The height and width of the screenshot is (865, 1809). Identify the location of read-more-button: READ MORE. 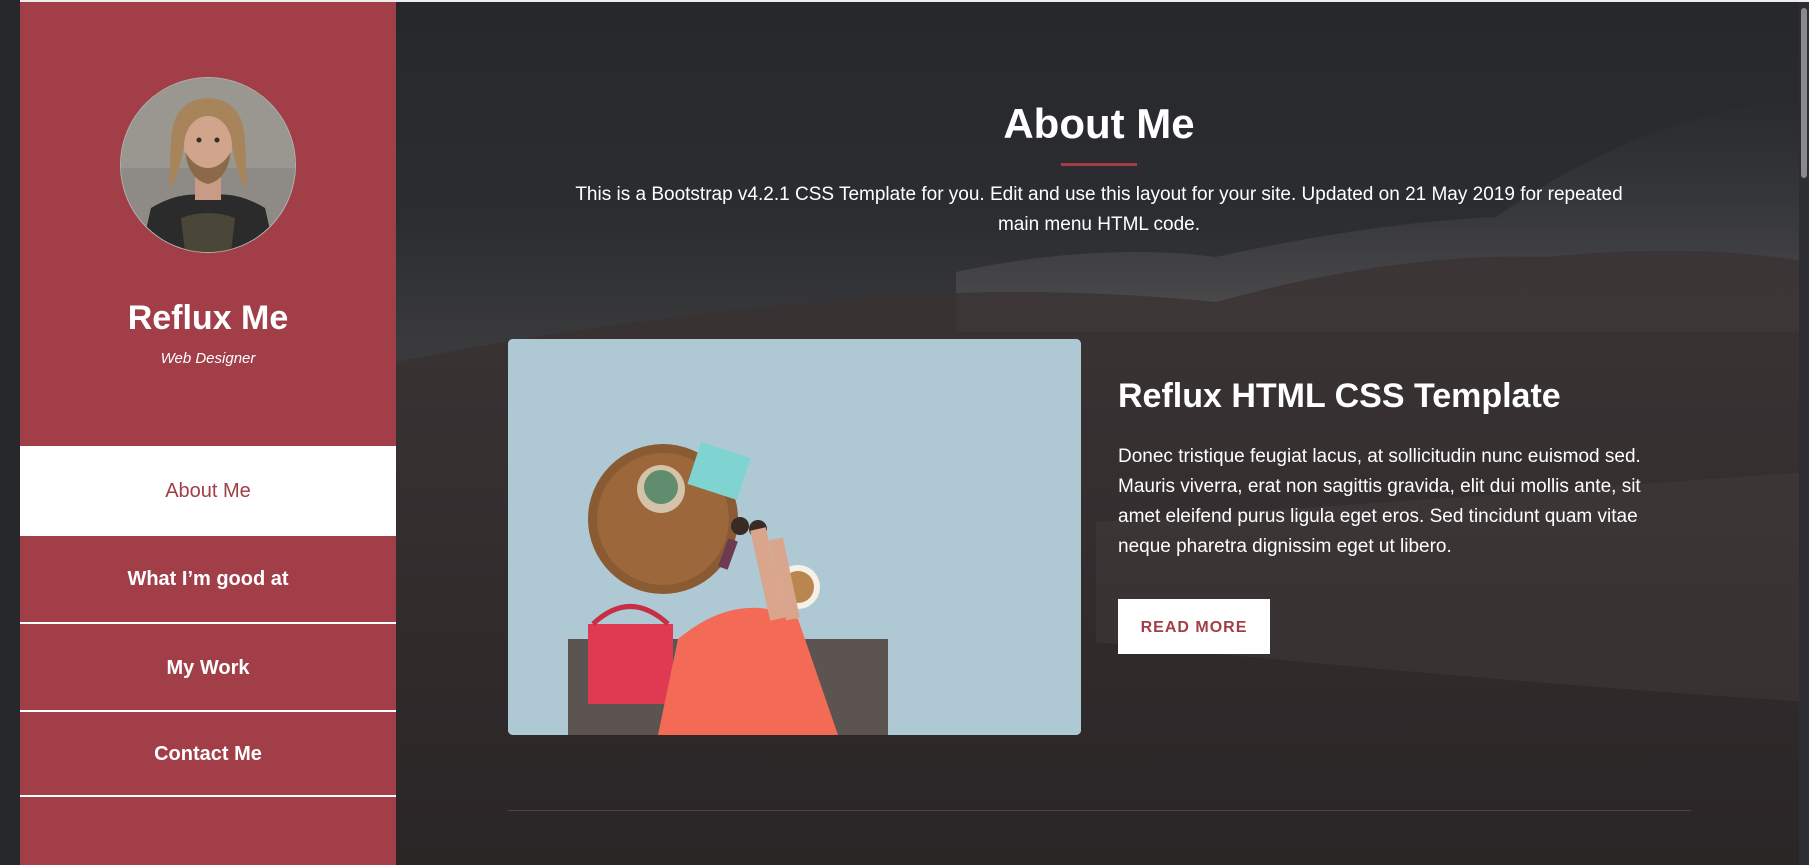
(1194, 626).